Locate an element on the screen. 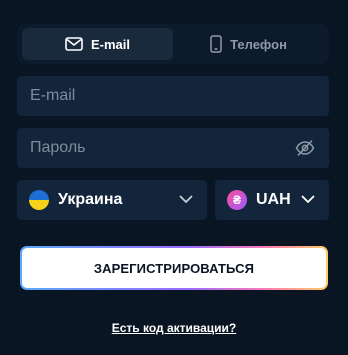 Image resolution: width=348 pixels, height=355 pixels. activation-code-link: Есть код активации? is located at coordinates (174, 328).